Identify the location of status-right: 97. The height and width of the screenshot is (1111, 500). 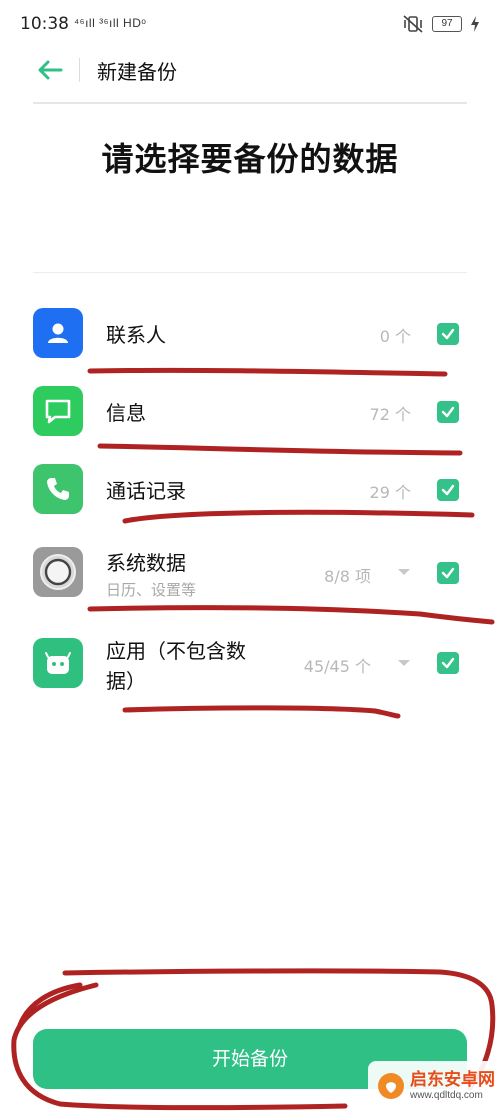
(441, 24).